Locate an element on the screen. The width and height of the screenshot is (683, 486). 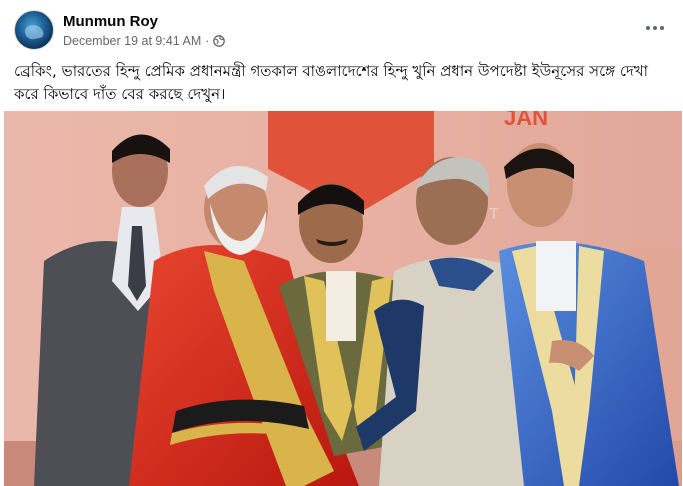
post-timestamp: December 19 at 9:41 AM is located at coordinates (132, 41).